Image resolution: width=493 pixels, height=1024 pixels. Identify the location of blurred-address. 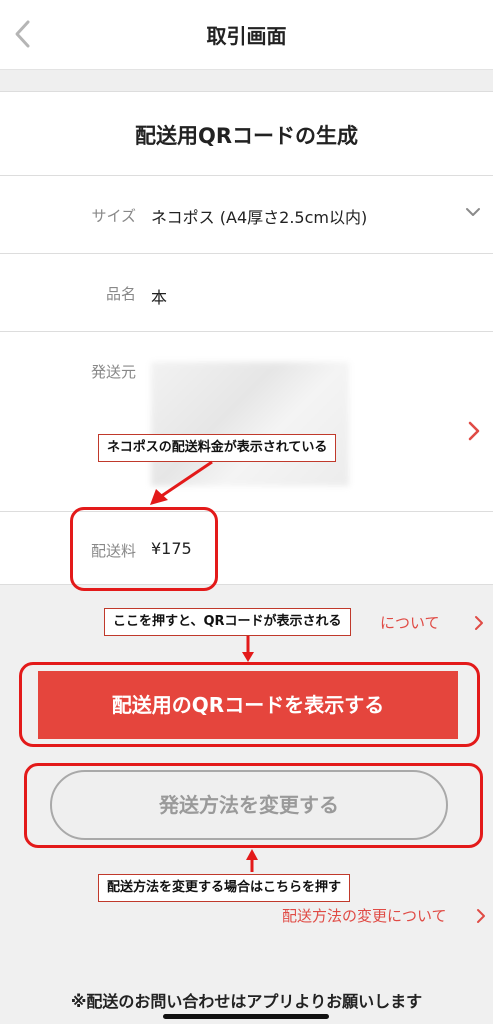
(250, 424).